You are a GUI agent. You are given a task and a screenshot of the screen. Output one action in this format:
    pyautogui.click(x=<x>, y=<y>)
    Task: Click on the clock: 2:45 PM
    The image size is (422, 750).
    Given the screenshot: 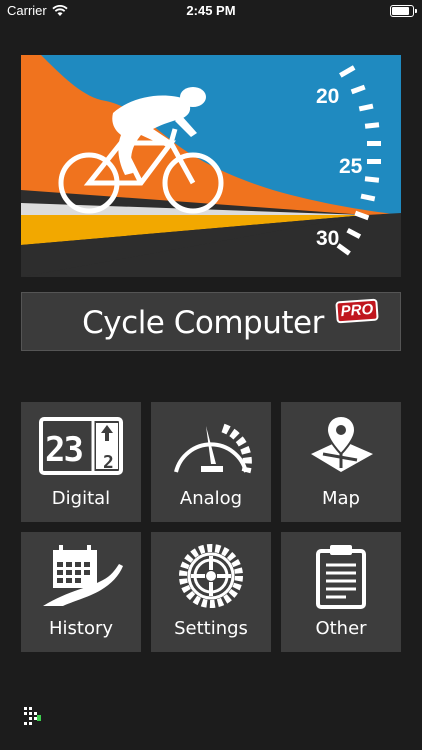 What is the action you would take?
    pyautogui.click(x=211, y=10)
    